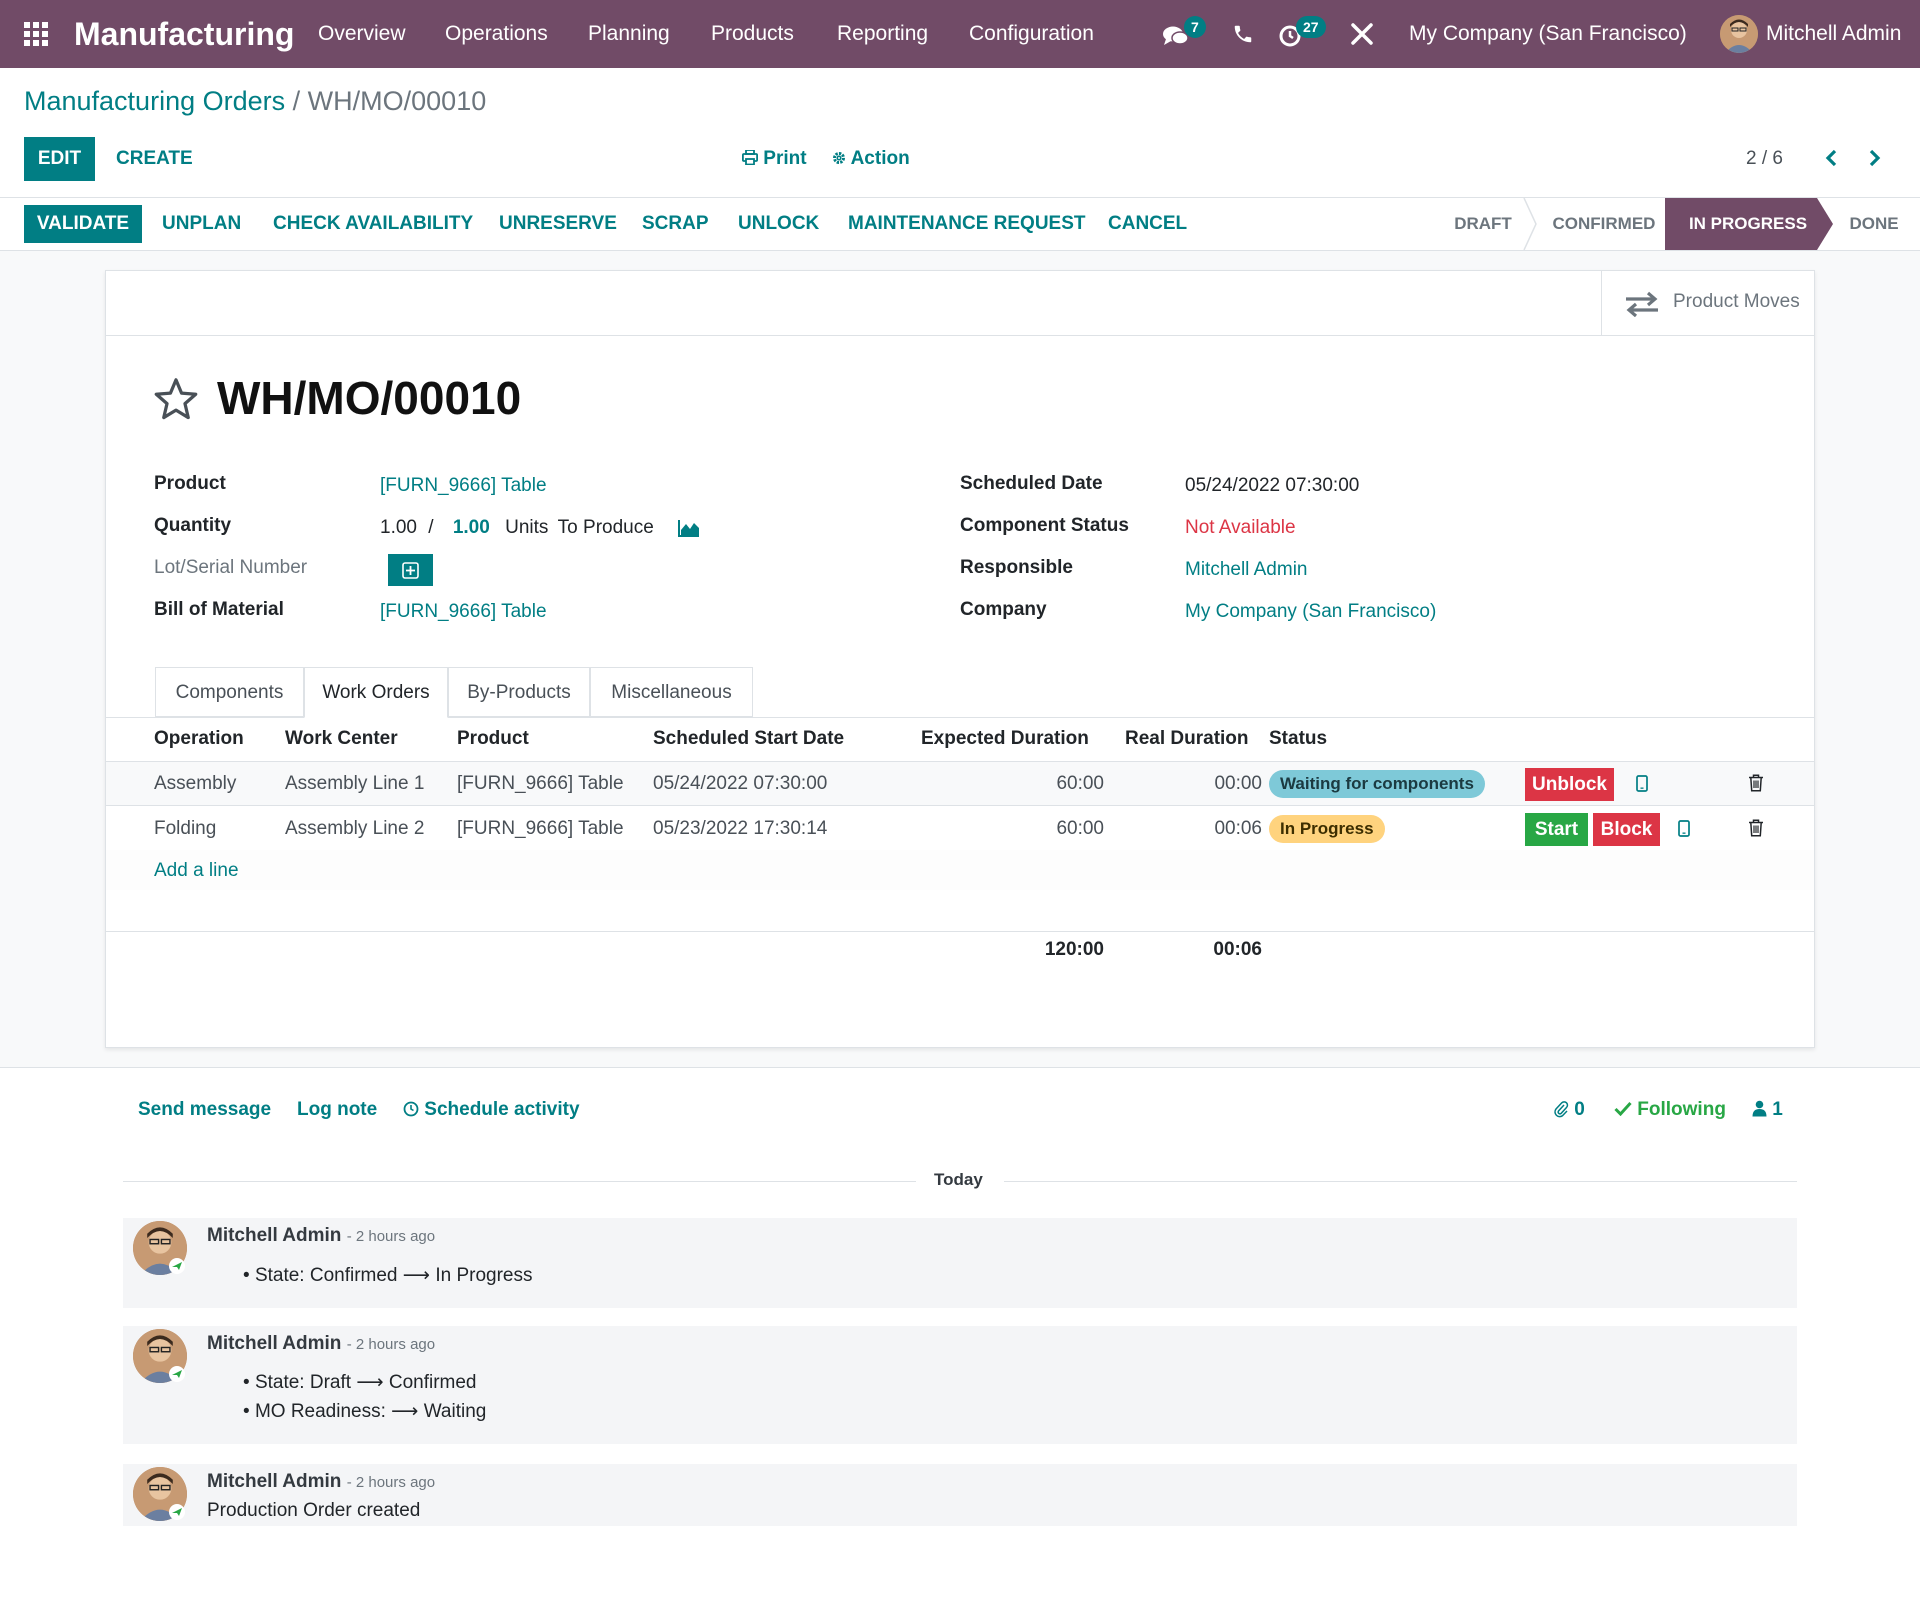 Image resolution: width=1920 pixels, height=1609 pixels. Describe the element at coordinates (1147, 224) in the screenshot. I see `cancel-button: CANCEL` at that location.